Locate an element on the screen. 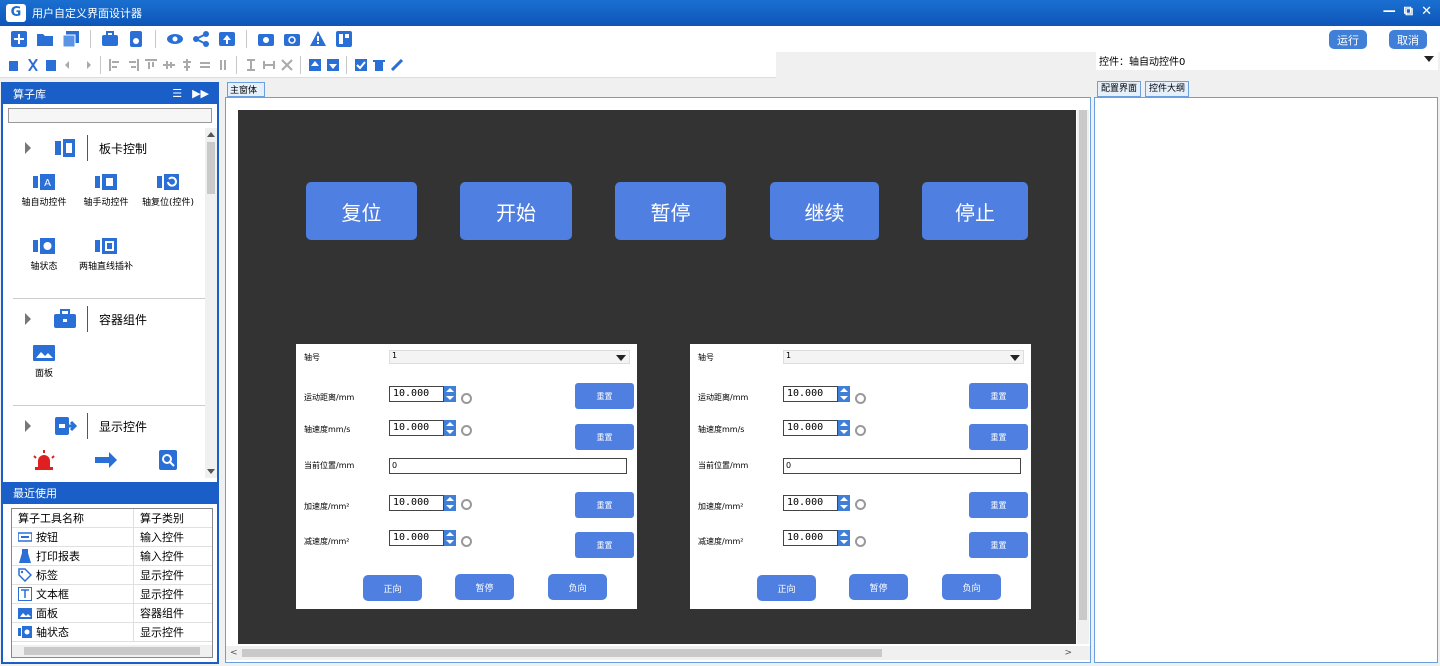 The height and width of the screenshot is (666, 1440). align-right-icon is located at coordinates (132, 65).